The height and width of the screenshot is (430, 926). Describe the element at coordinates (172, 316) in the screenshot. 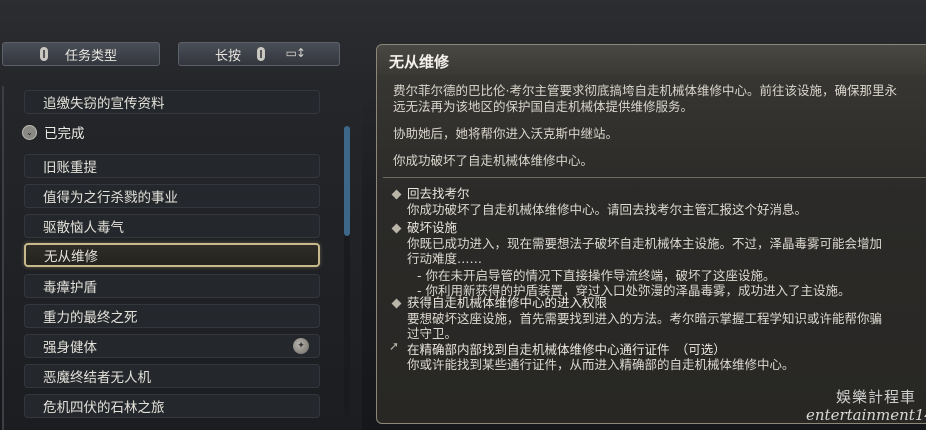

I see `quest-item: 重力的最终之死` at that location.